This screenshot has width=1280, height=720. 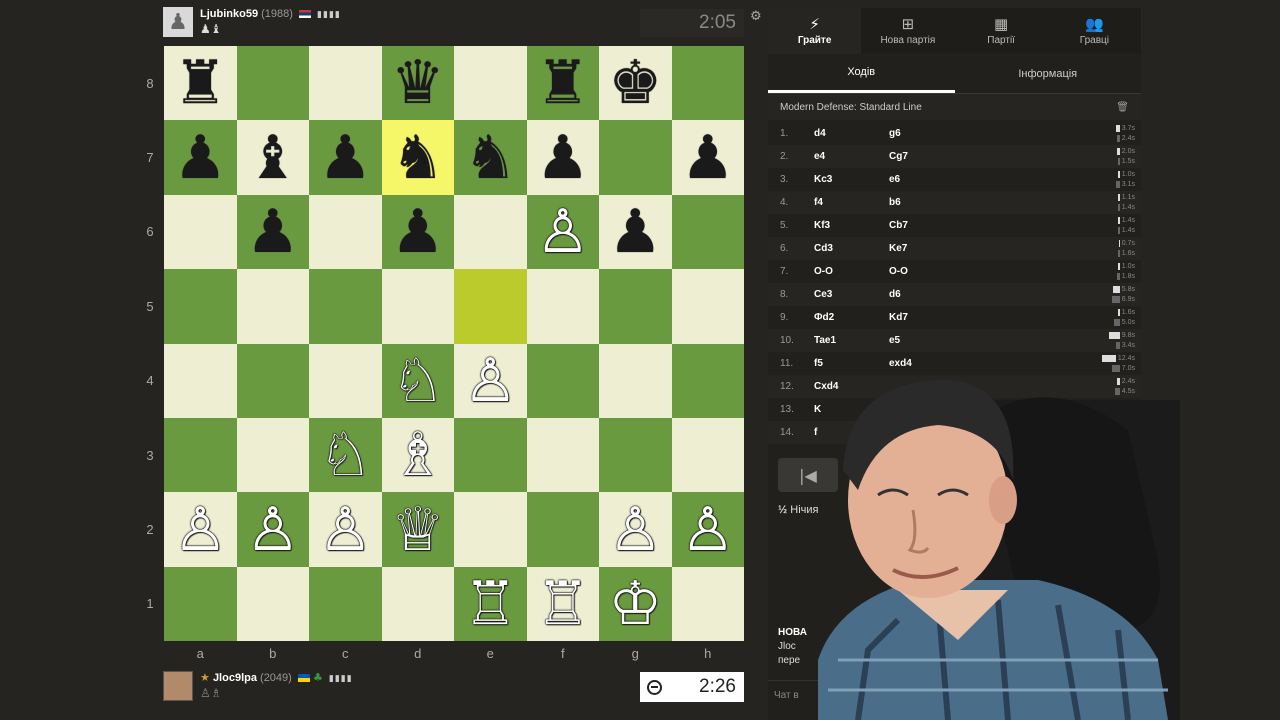 What do you see at coordinates (229, 14) in the screenshot?
I see `top-player-name: Ljubinko59` at bounding box center [229, 14].